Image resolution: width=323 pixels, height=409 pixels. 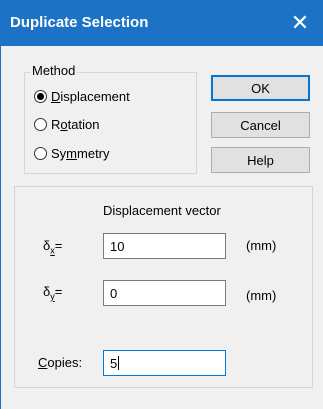 What do you see at coordinates (261, 245) in the screenshot?
I see `dx-unit: (mm)` at bounding box center [261, 245].